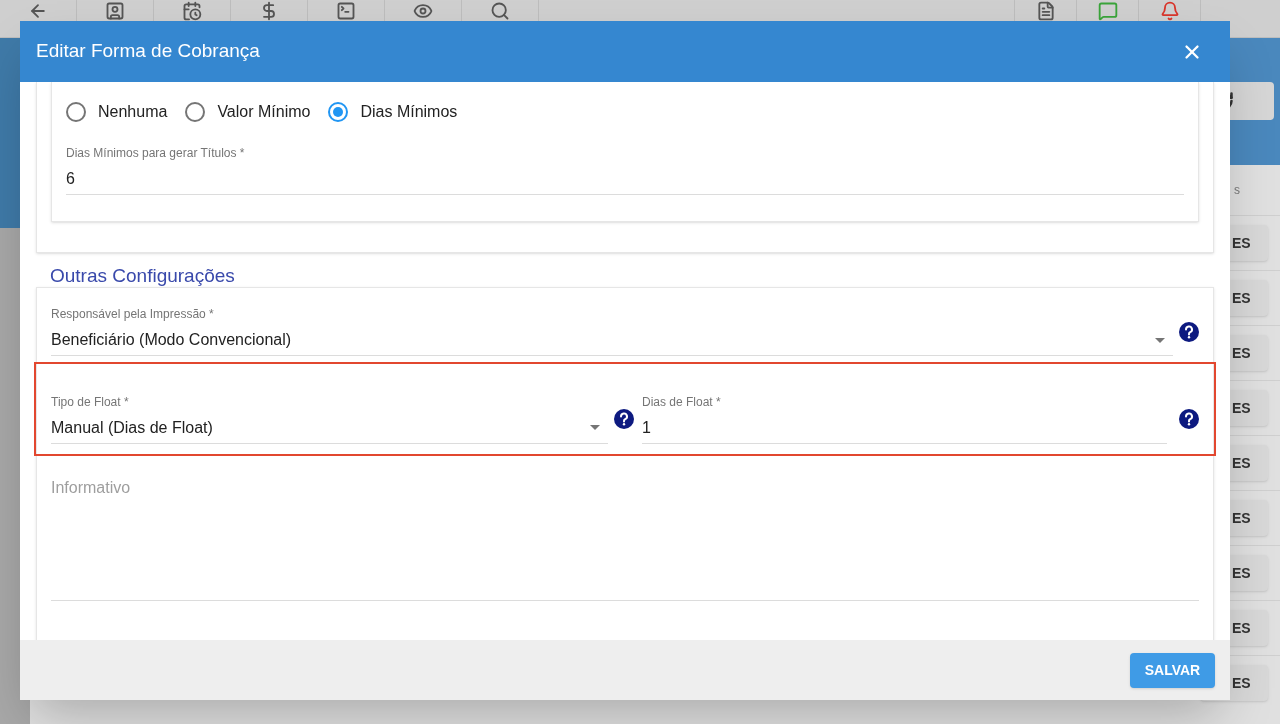 The width and height of the screenshot is (1280, 724). Describe the element at coordinates (682, 401) in the screenshot. I see `field-label: Dias de Float *` at that location.